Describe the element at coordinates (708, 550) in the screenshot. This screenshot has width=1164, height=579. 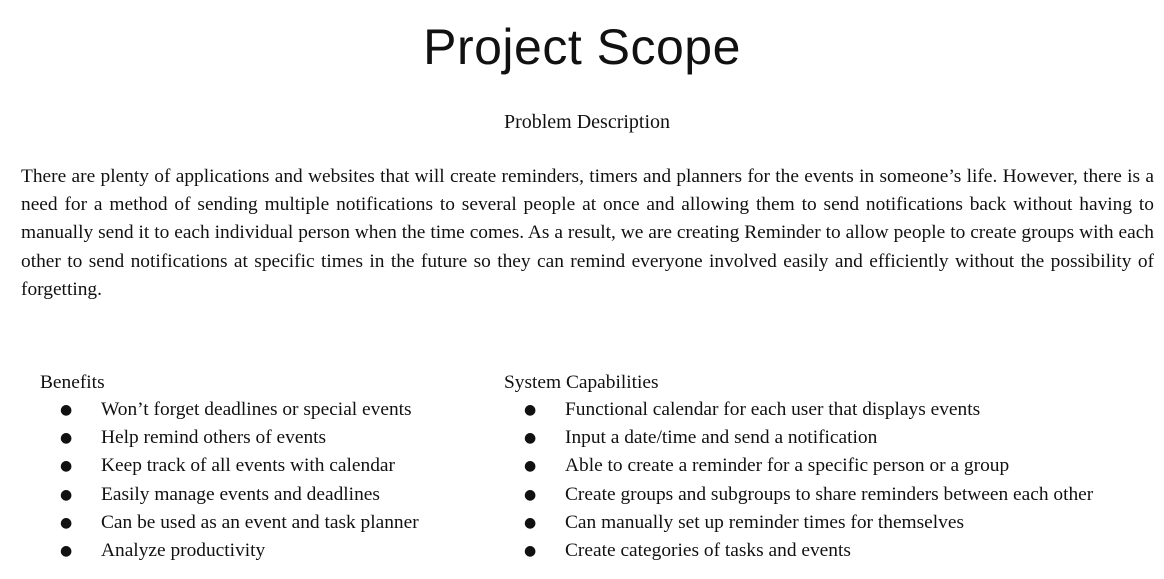
I see `list-item-text: Create categories of tasks and events` at that location.